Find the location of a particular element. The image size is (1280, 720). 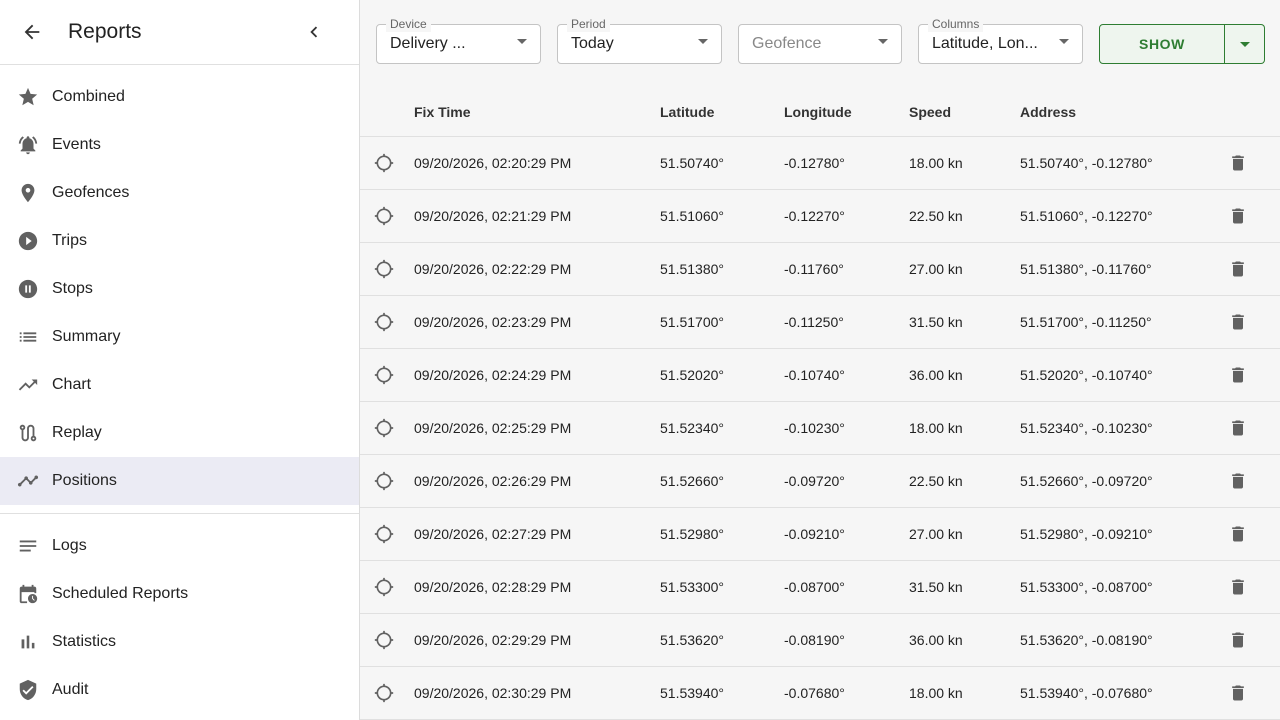

sidebar-item-chart: Chart is located at coordinates (179, 385).